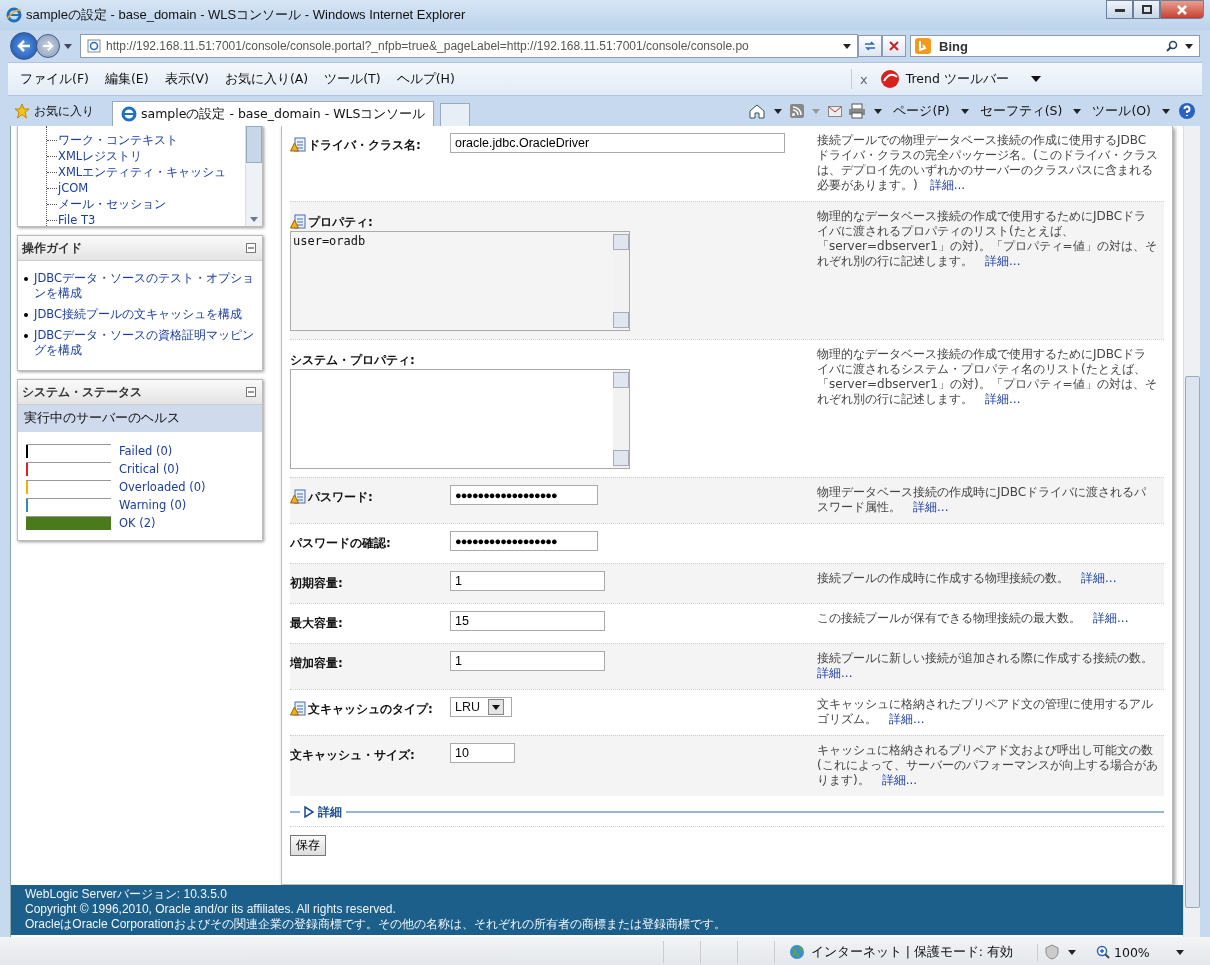  Describe the element at coordinates (1055, 46) in the screenshot. I see `search-field: Bing` at that location.